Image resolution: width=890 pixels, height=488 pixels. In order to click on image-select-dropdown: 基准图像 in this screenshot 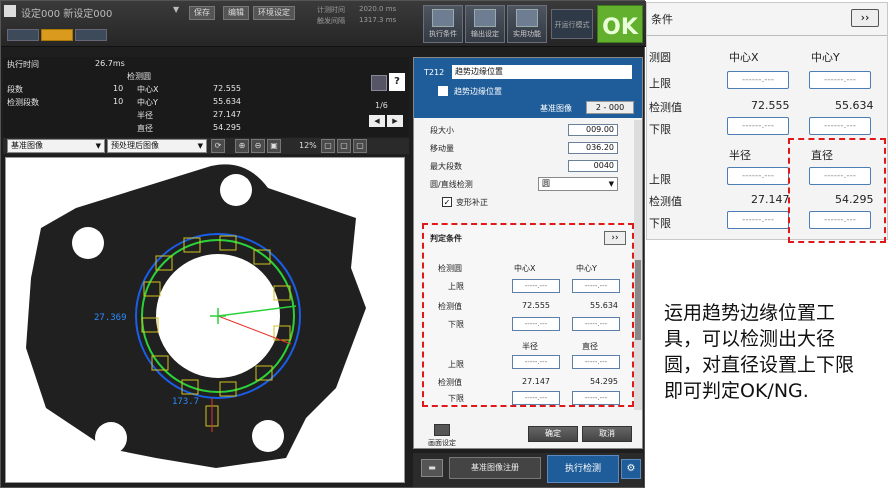, I will do `click(56, 146)`.